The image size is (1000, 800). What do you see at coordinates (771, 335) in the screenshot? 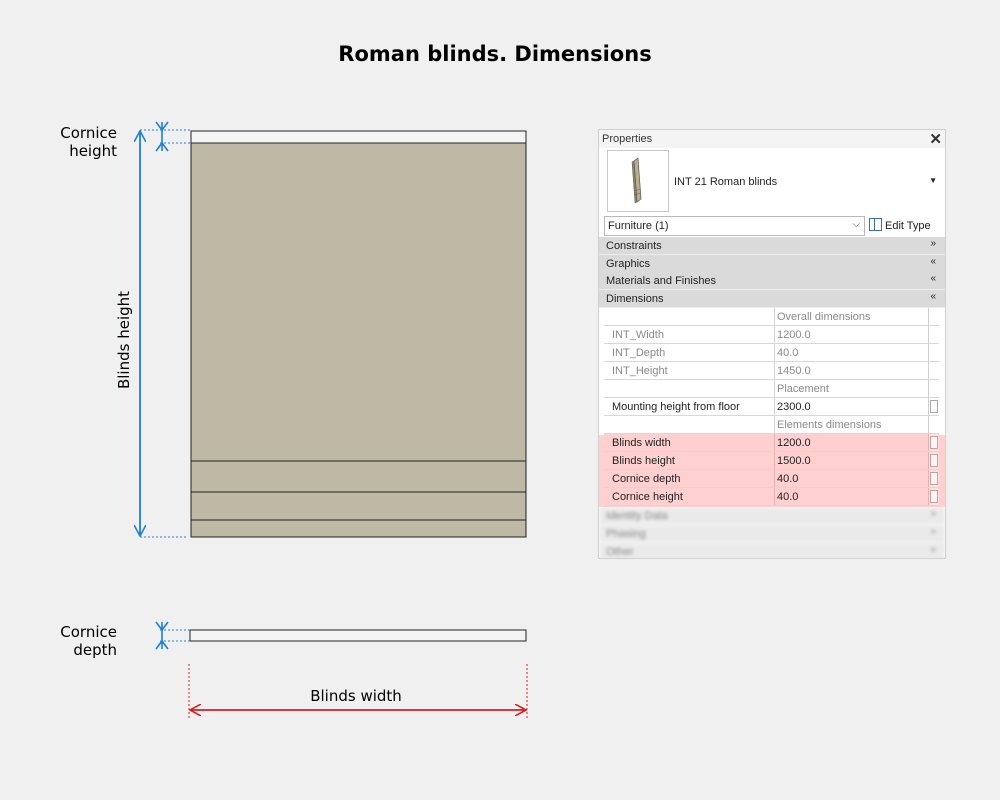
I see `param-row-int-width: INT_Width 1200.0` at bounding box center [771, 335].